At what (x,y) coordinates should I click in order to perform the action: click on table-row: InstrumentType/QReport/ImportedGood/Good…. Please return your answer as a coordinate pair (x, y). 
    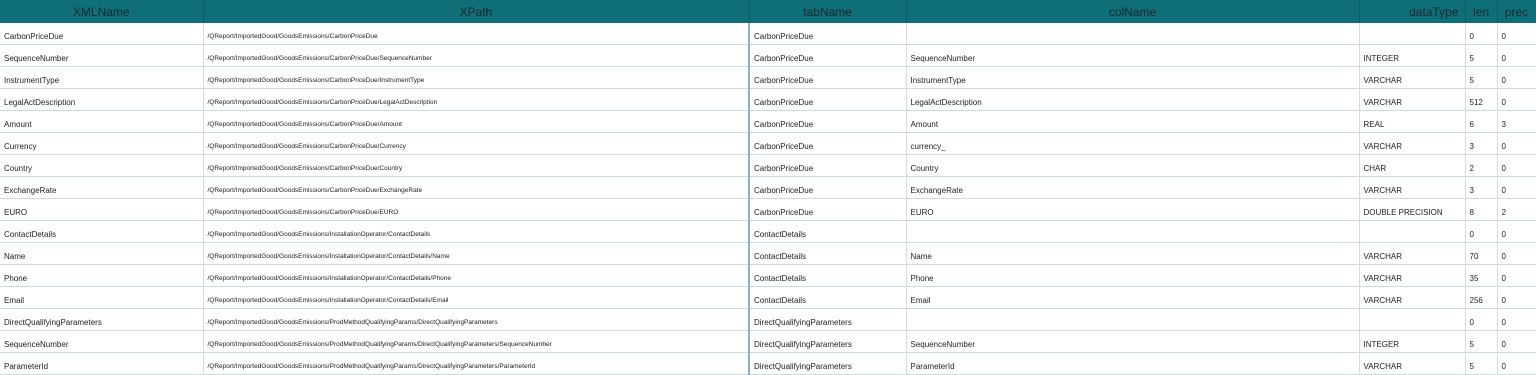
    Looking at the image, I should click on (768, 77).